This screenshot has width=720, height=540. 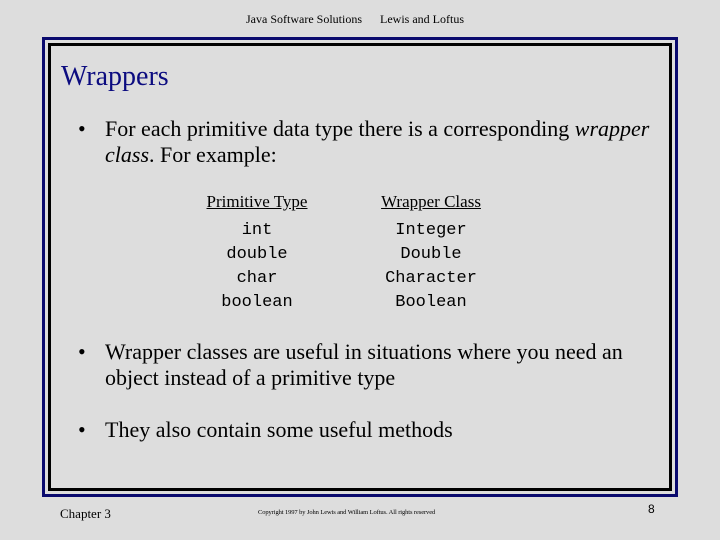 I want to click on bullet-item: • They also contain some useful methods, so click(x=368, y=430).